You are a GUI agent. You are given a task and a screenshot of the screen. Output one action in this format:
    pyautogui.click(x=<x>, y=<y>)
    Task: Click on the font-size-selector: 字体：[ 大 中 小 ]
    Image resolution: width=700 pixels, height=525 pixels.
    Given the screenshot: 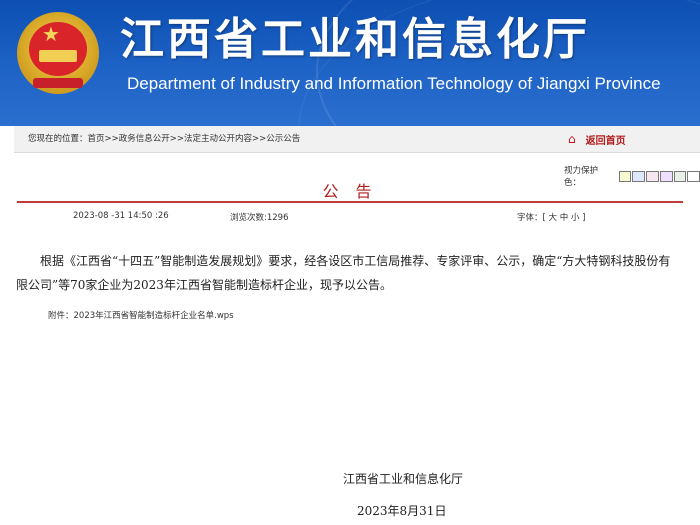 What is the action you would take?
    pyautogui.click(x=551, y=217)
    